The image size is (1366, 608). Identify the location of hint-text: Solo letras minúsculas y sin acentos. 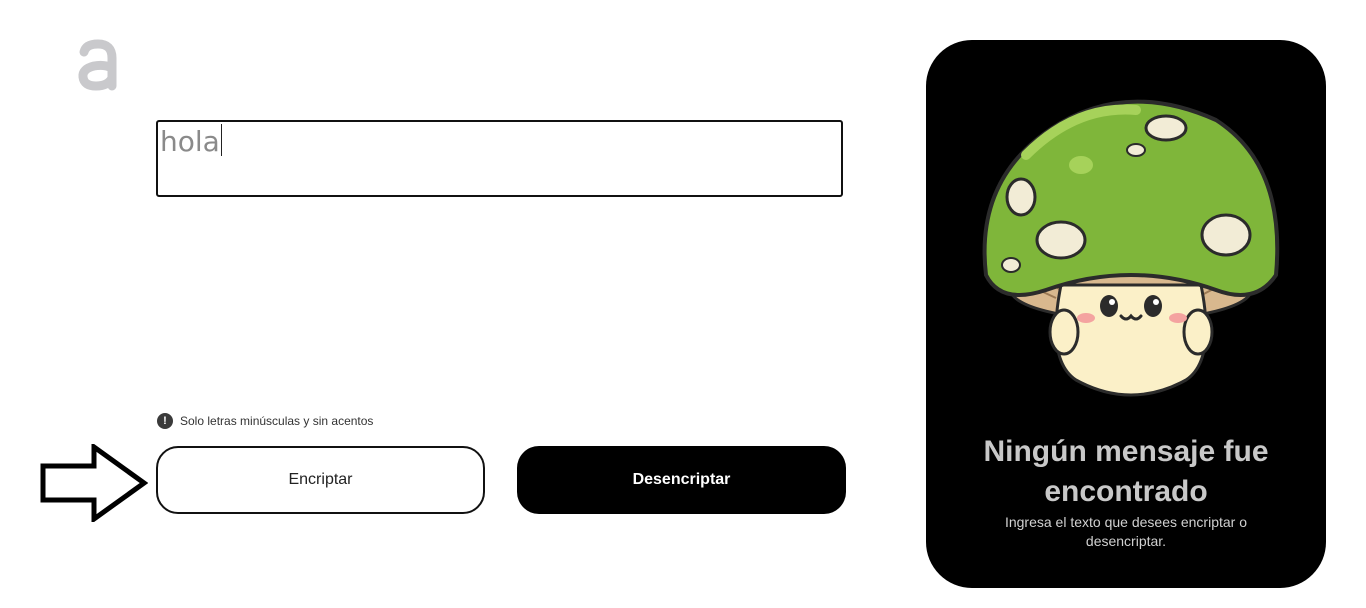
(277, 421).